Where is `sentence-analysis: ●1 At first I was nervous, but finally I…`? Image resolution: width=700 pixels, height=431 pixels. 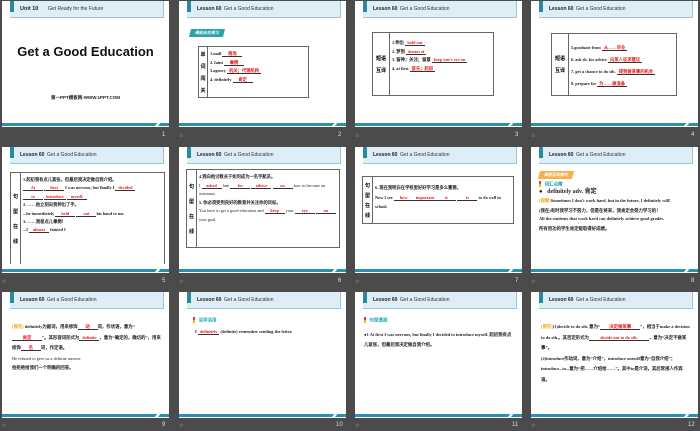
sentence-analysis: ●1 At first I was nervous, but finally I… is located at coordinates (438, 339).